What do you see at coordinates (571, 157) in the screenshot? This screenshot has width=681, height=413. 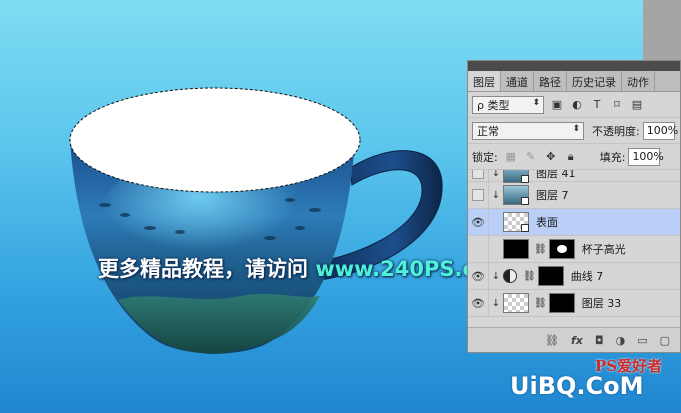 I see `lock-all-icon: 🔒︎` at bounding box center [571, 157].